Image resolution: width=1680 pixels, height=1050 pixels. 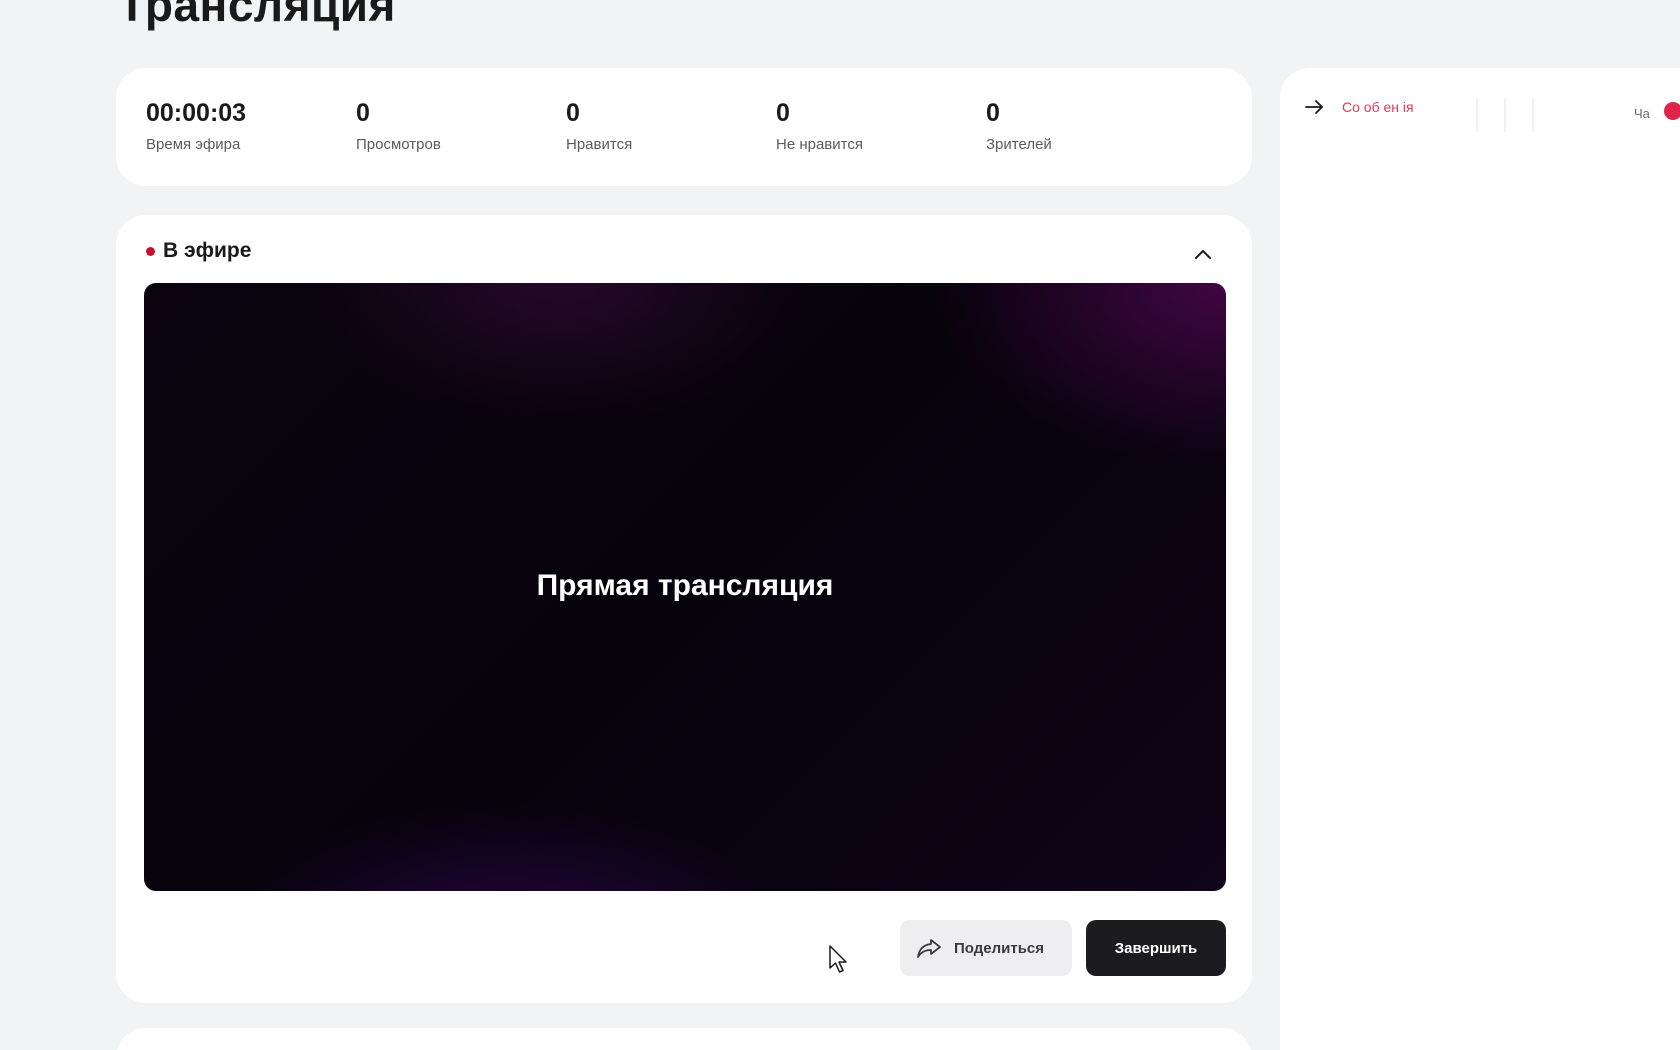 I want to click on stat-value: 00:00:03, so click(x=196, y=113).